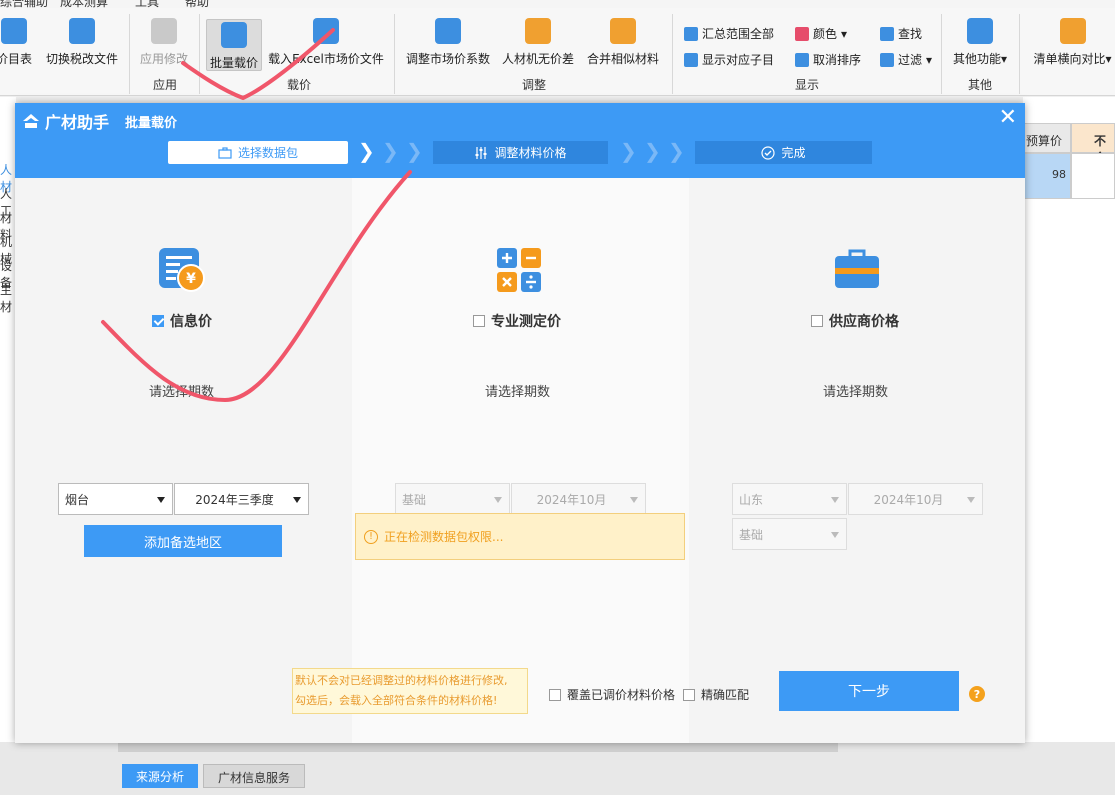  I want to click on dialog-title: 批量载价, so click(151, 123).